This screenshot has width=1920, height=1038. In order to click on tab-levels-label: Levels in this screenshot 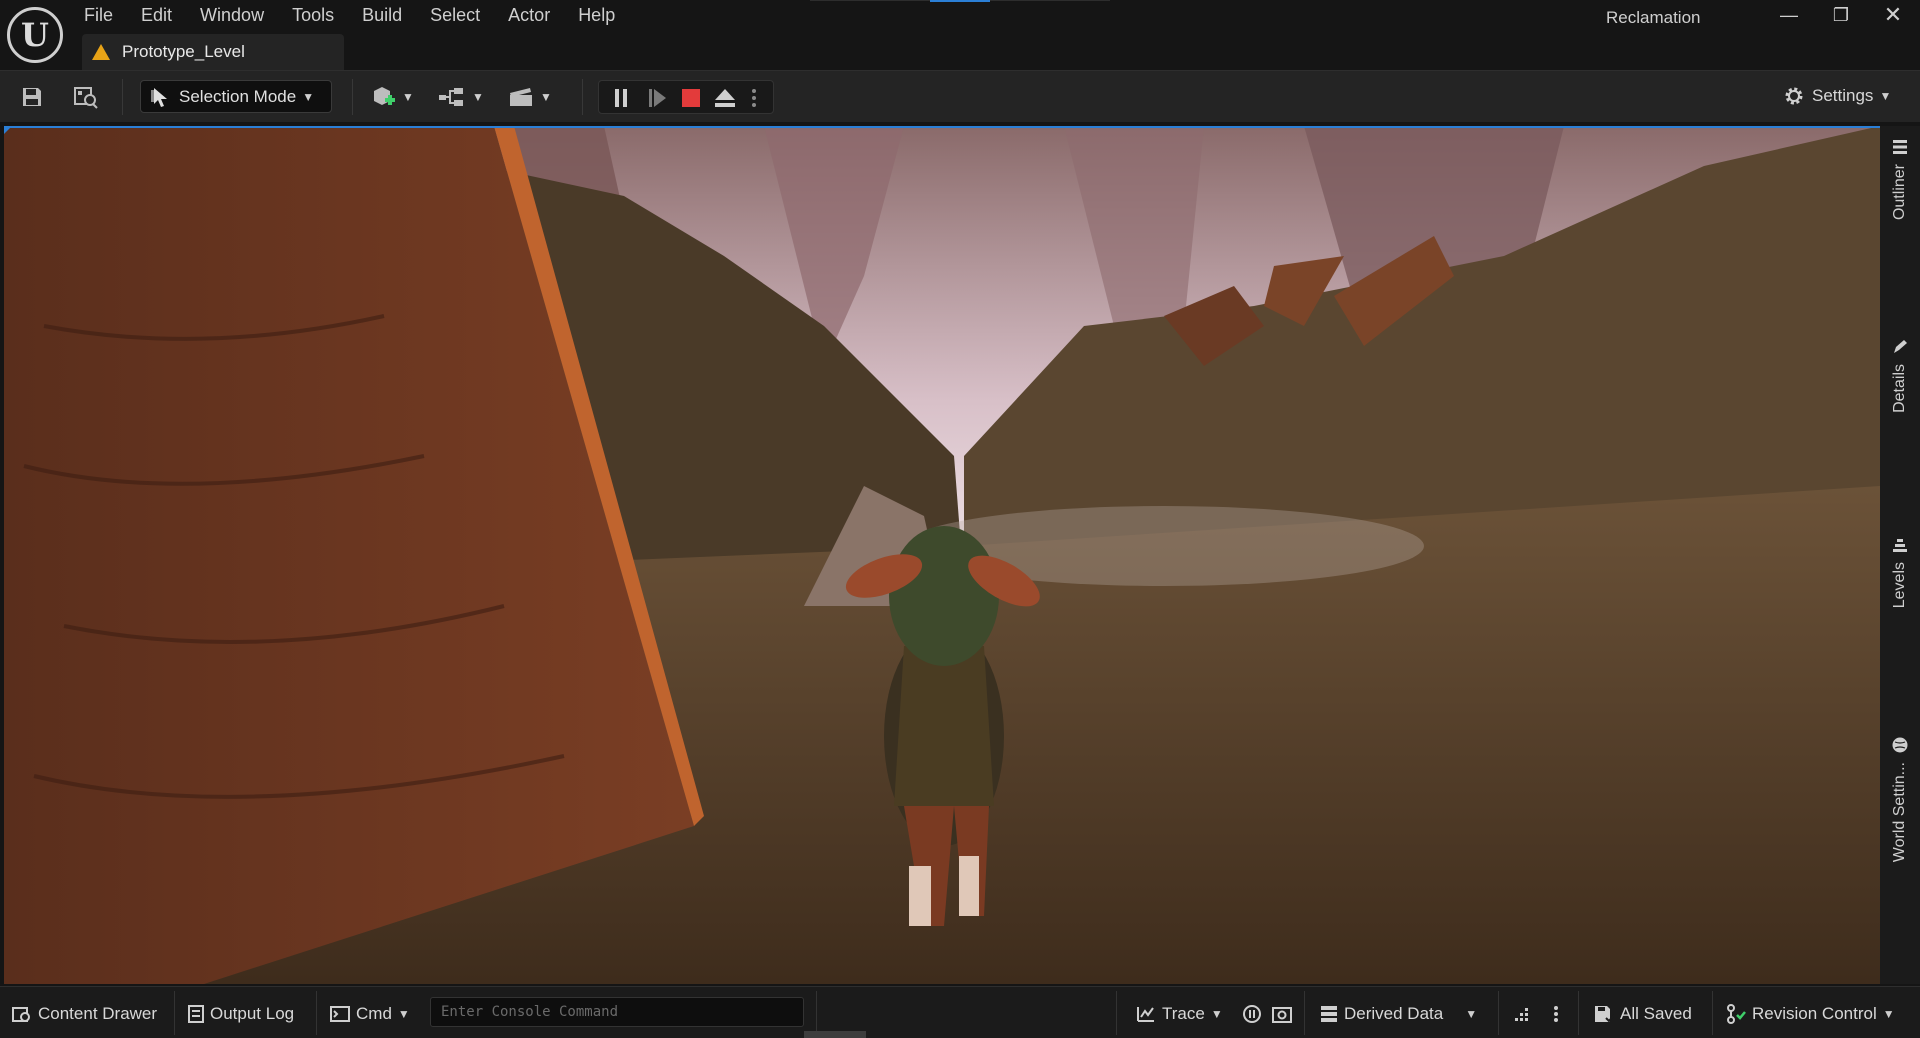, I will do `click(1899, 585)`.